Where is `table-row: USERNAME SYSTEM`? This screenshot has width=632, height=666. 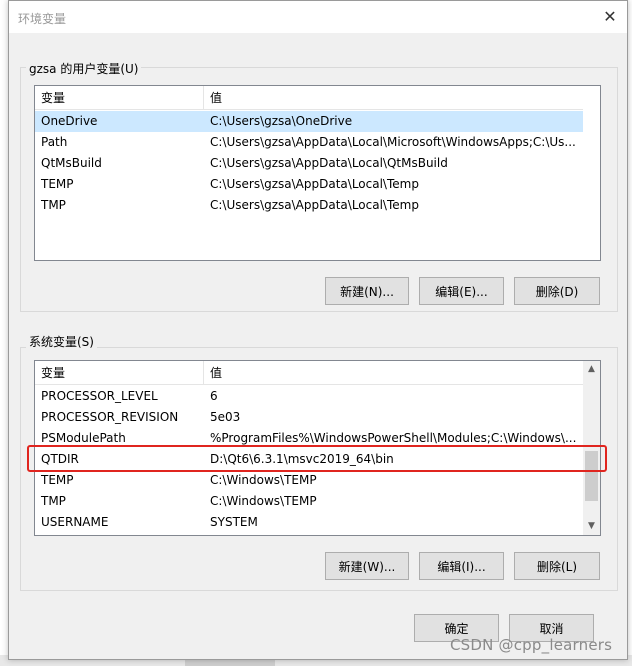 table-row: USERNAME SYSTEM is located at coordinates (309, 522).